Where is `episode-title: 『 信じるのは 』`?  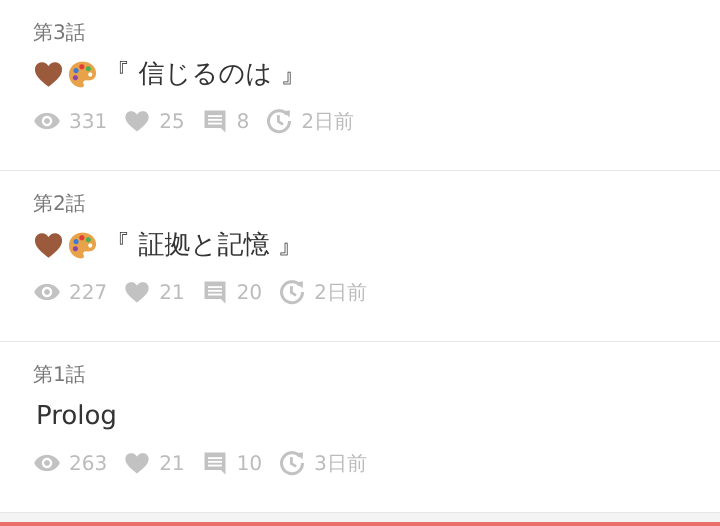 episode-title: 『 信じるのは 』 is located at coordinates (205, 74).